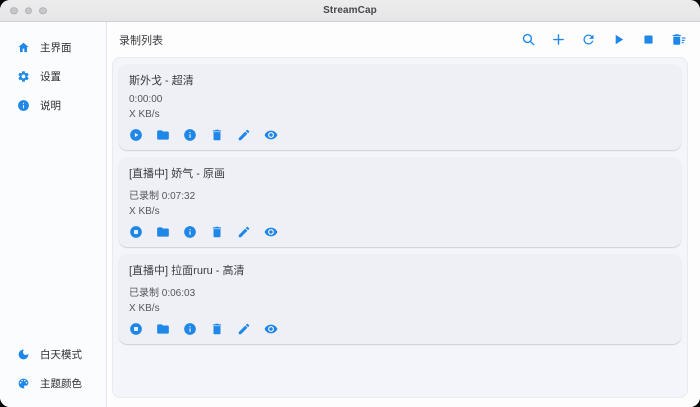  I want to click on main-header: 录制列表, so click(403, 39).